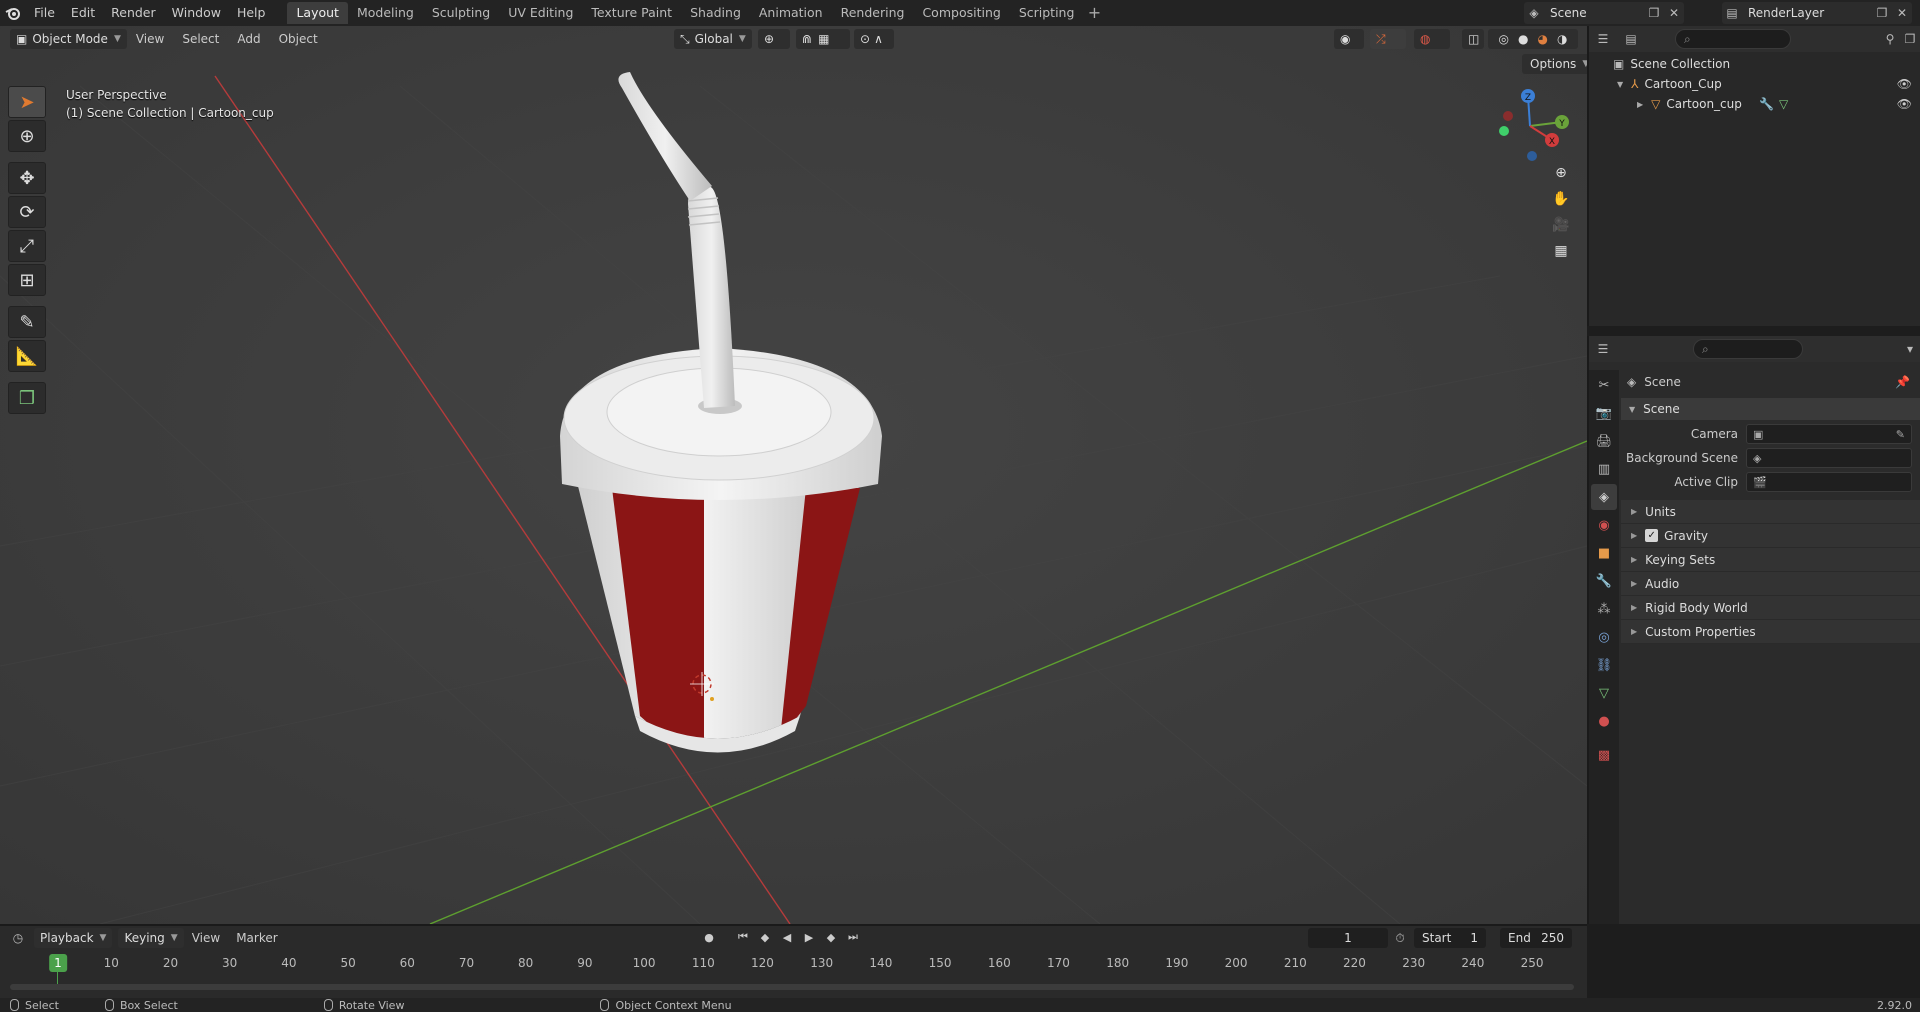  Describe the element at coordinates (1530, 126) in the screenshot. I see `navigation-gizmo: Y Z X` at that location.